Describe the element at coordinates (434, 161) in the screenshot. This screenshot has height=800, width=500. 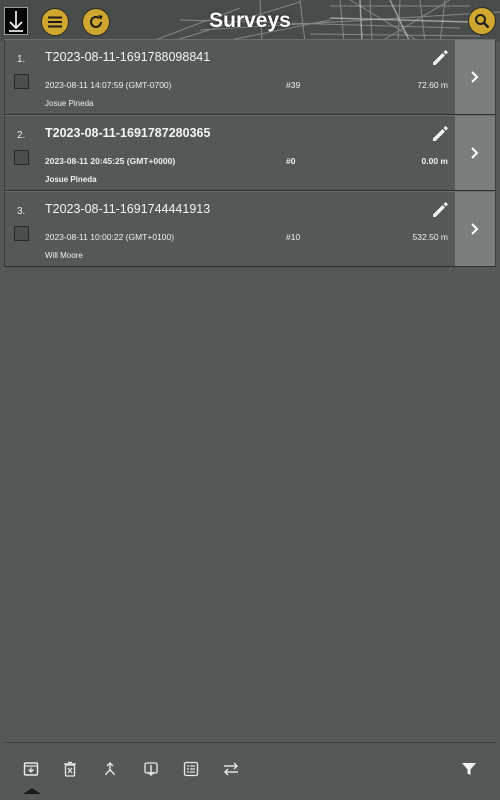
I see `survey-distance: 0.00 m` at that location.